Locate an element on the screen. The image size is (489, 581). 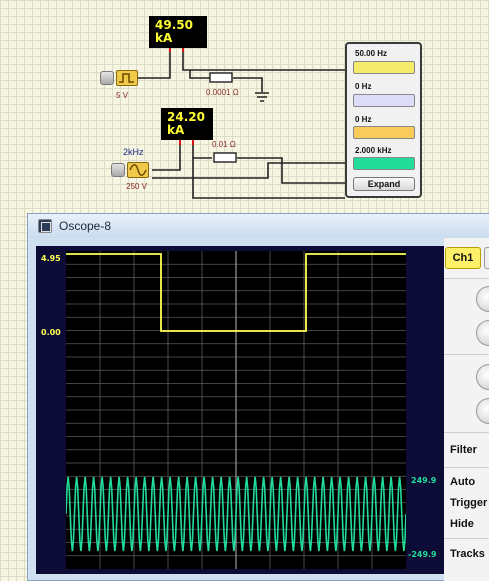
sine-source-voltage-label: 250 V is located at coordinates (136, 186).